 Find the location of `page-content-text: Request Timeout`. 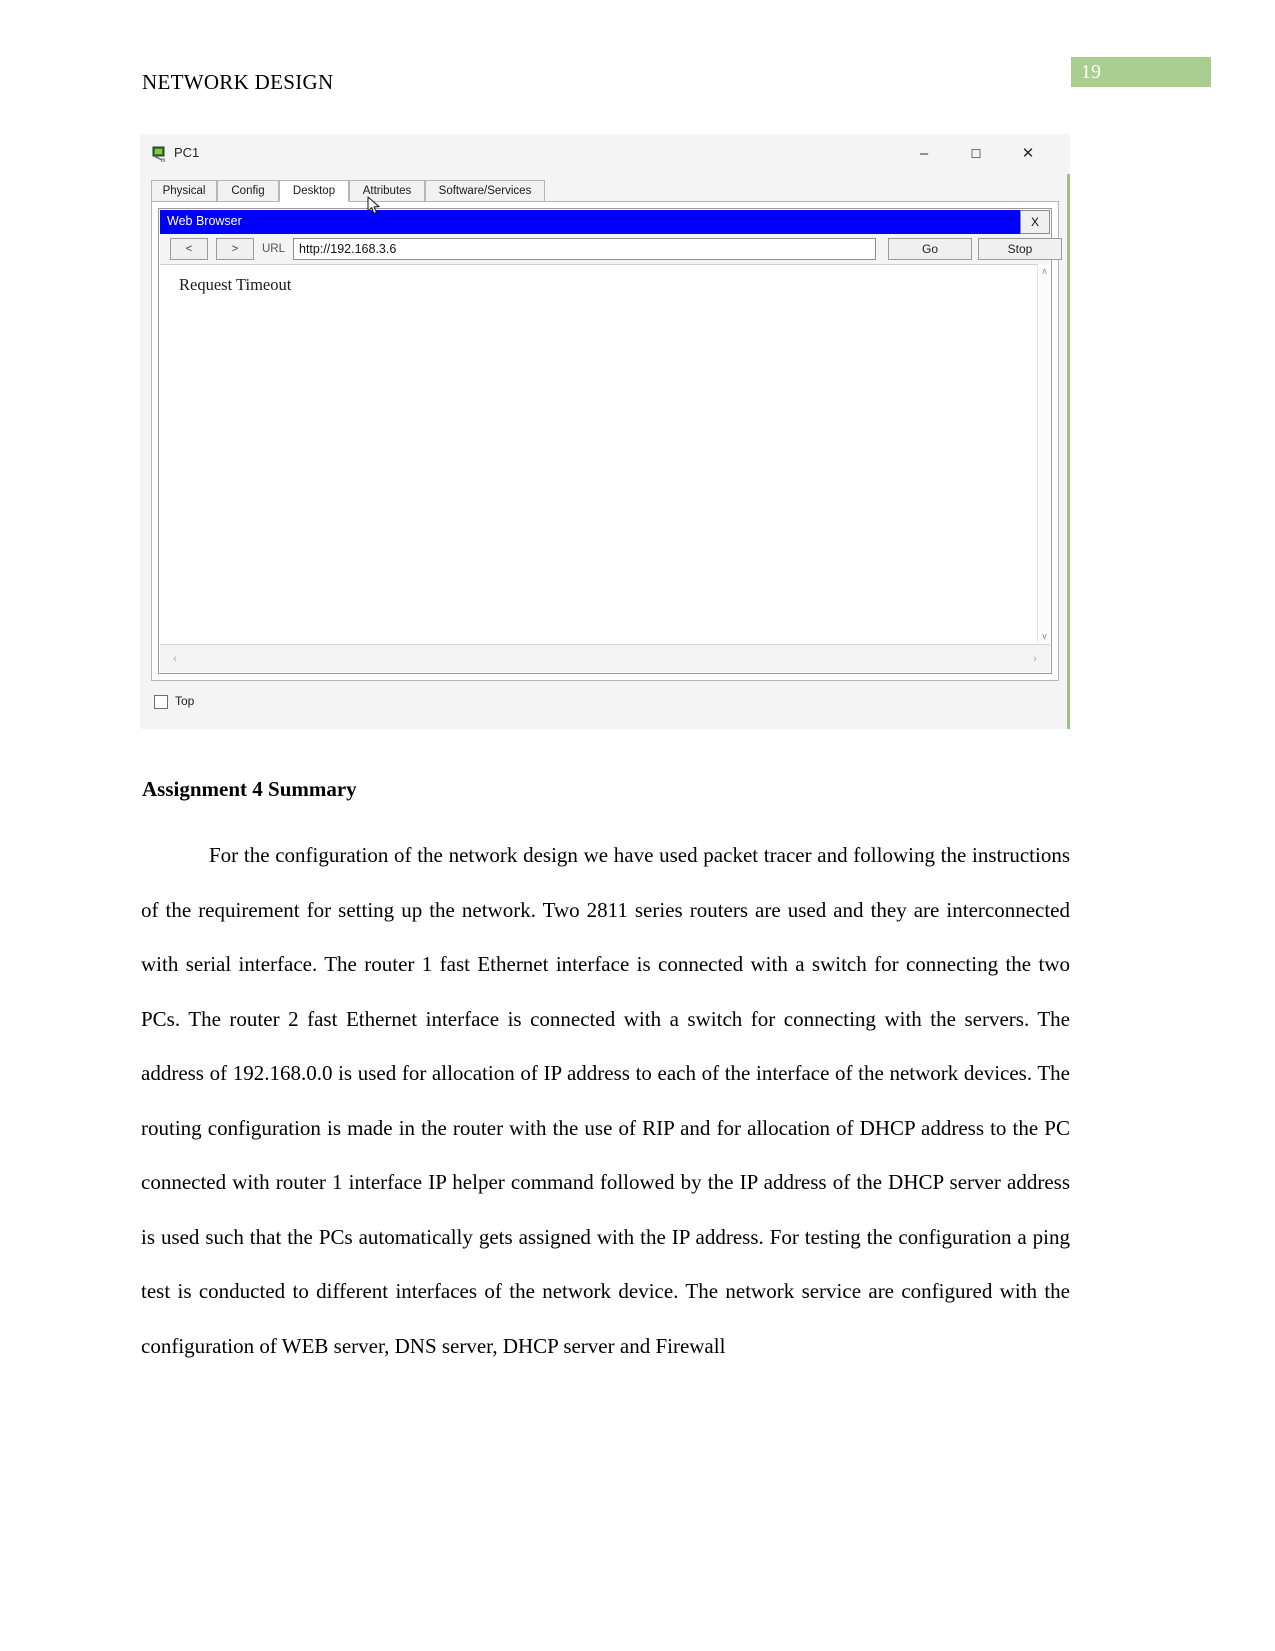

page-content-text: Request Timeout is located at coordinates (235, 284).